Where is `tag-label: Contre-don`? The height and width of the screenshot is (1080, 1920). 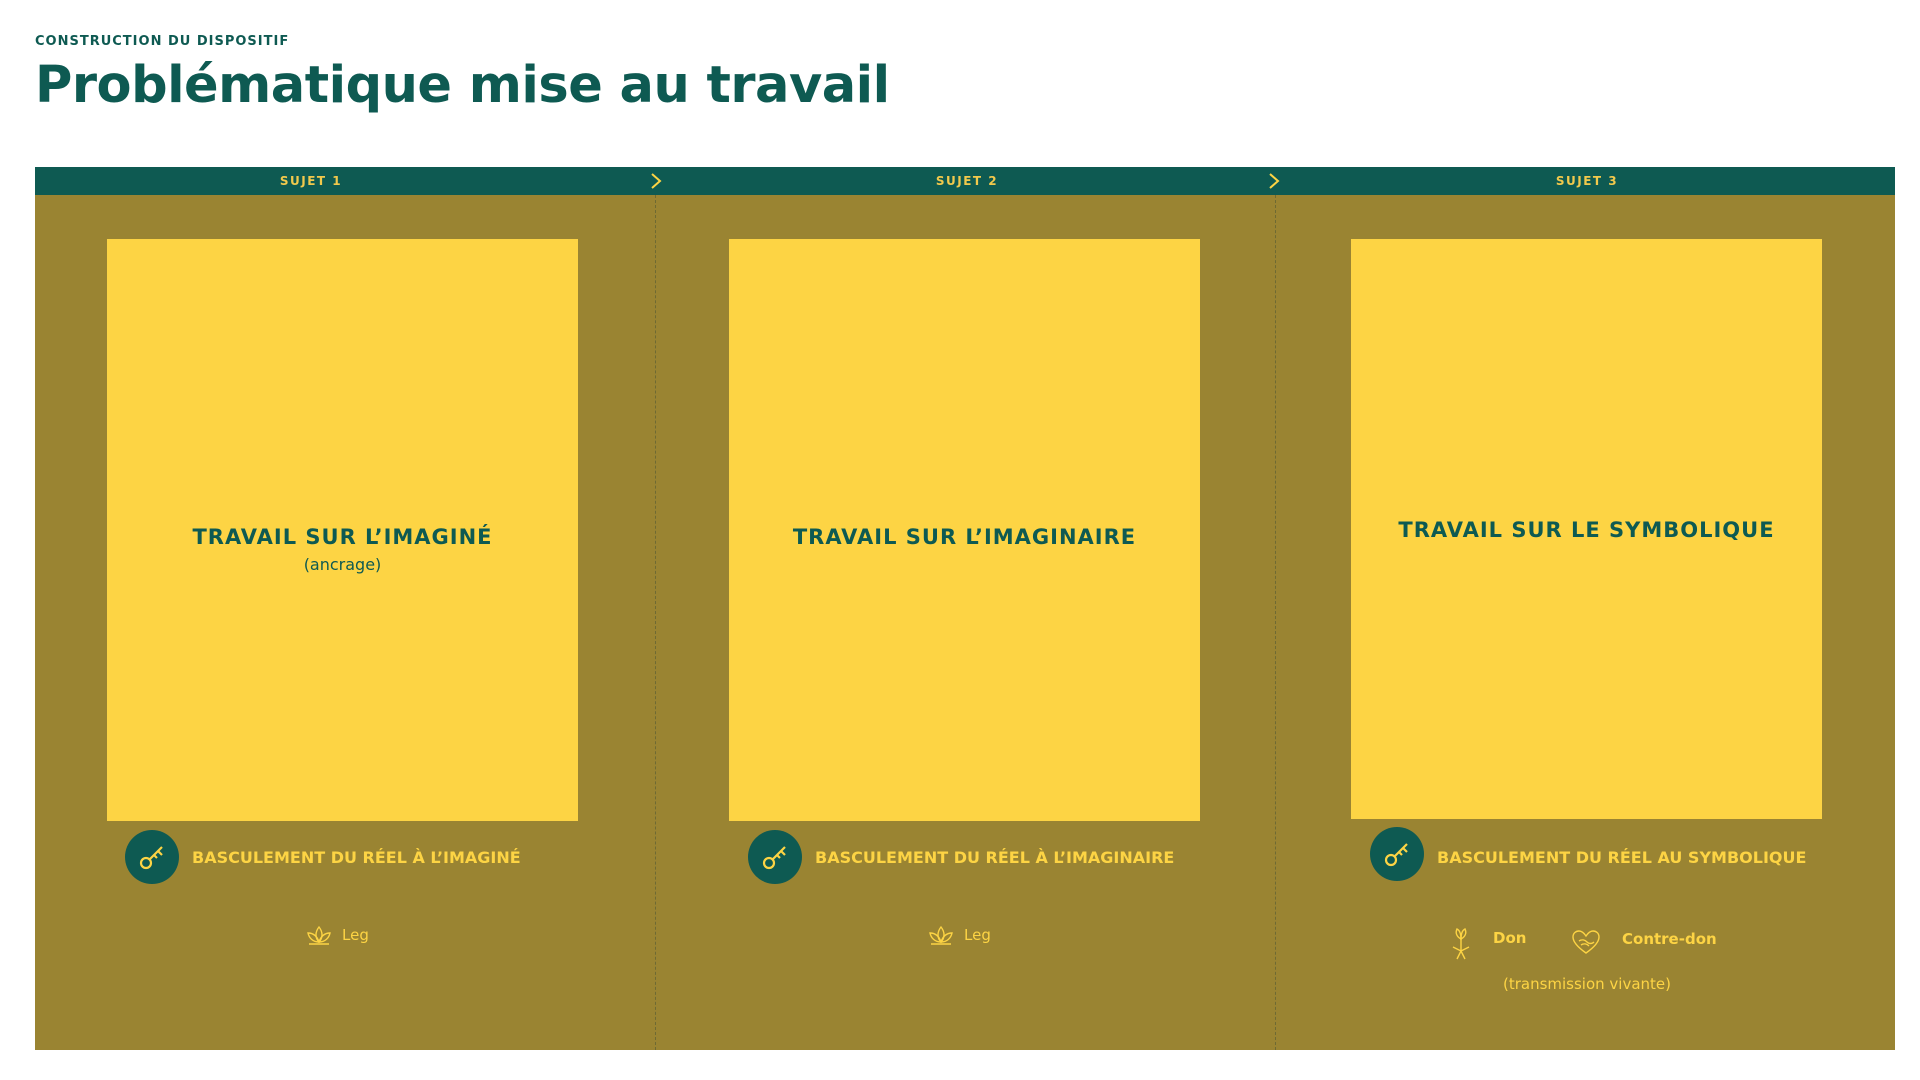
tag-label: Contre-don is located at coordinates (1669, 939).